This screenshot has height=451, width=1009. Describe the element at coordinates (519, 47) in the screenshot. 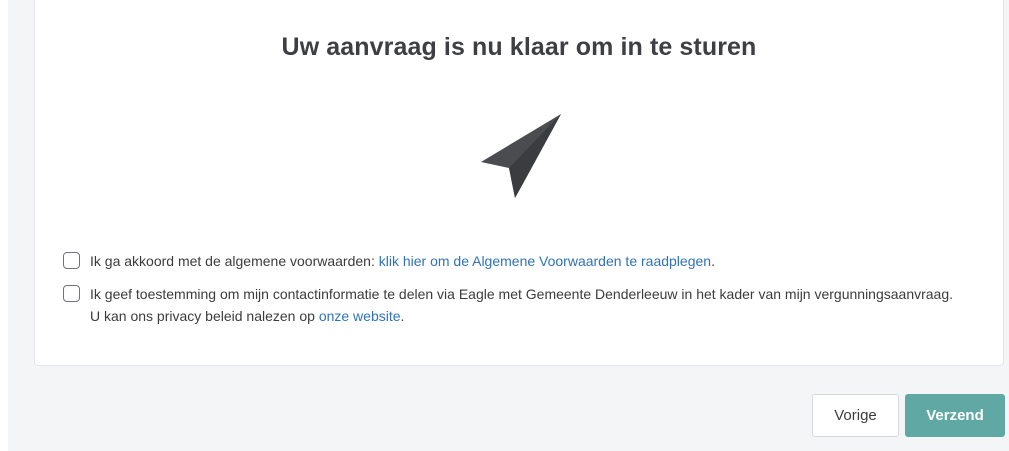

I see `page-title: Uw aanvraag is nu klaar om in te sturen` at that location.